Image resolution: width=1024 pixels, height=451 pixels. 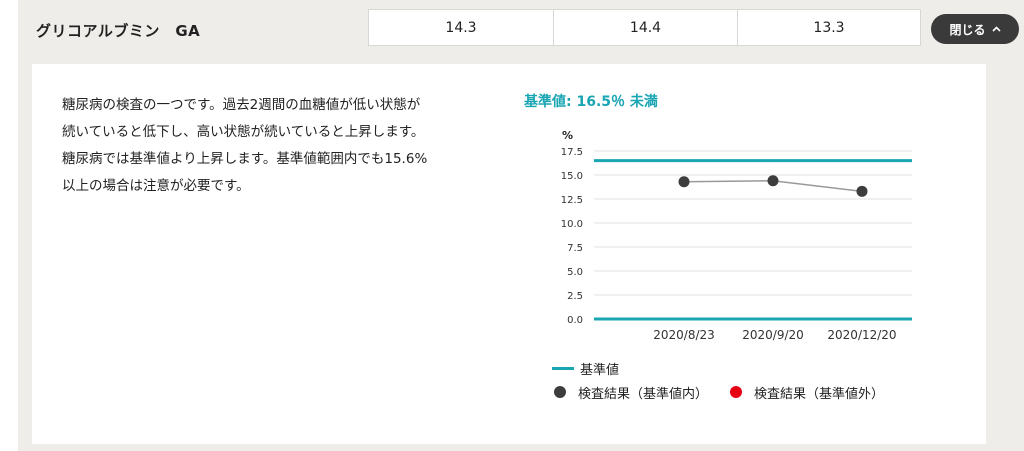 What do you see at coordinates (461, 27) in the screenshot?
I see `result-cell-1: 14.3` at bounding box center [461, 27].